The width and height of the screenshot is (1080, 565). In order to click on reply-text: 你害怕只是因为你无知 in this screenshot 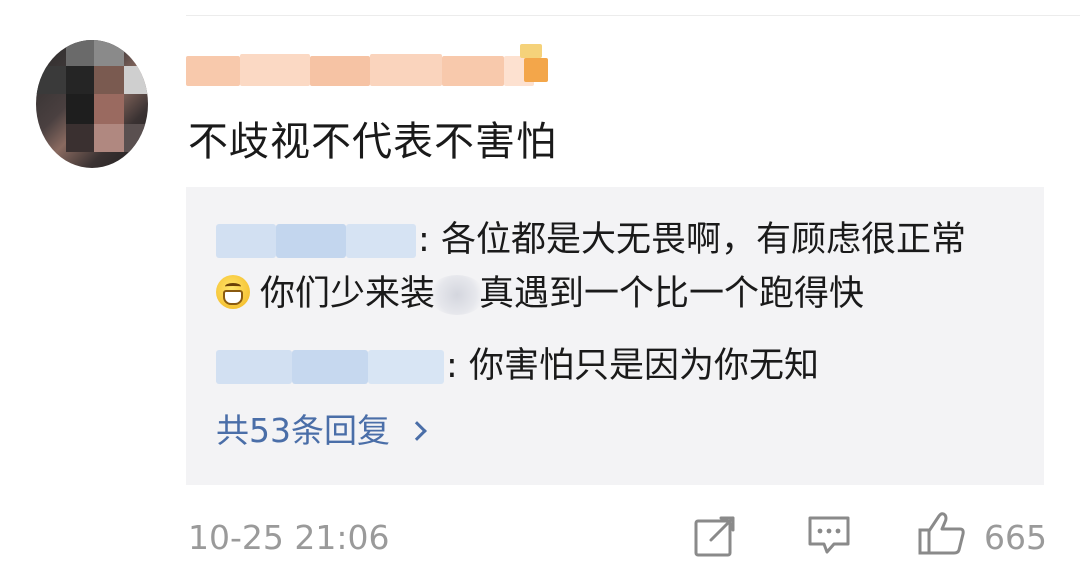, I will do `click(643, 366)`.